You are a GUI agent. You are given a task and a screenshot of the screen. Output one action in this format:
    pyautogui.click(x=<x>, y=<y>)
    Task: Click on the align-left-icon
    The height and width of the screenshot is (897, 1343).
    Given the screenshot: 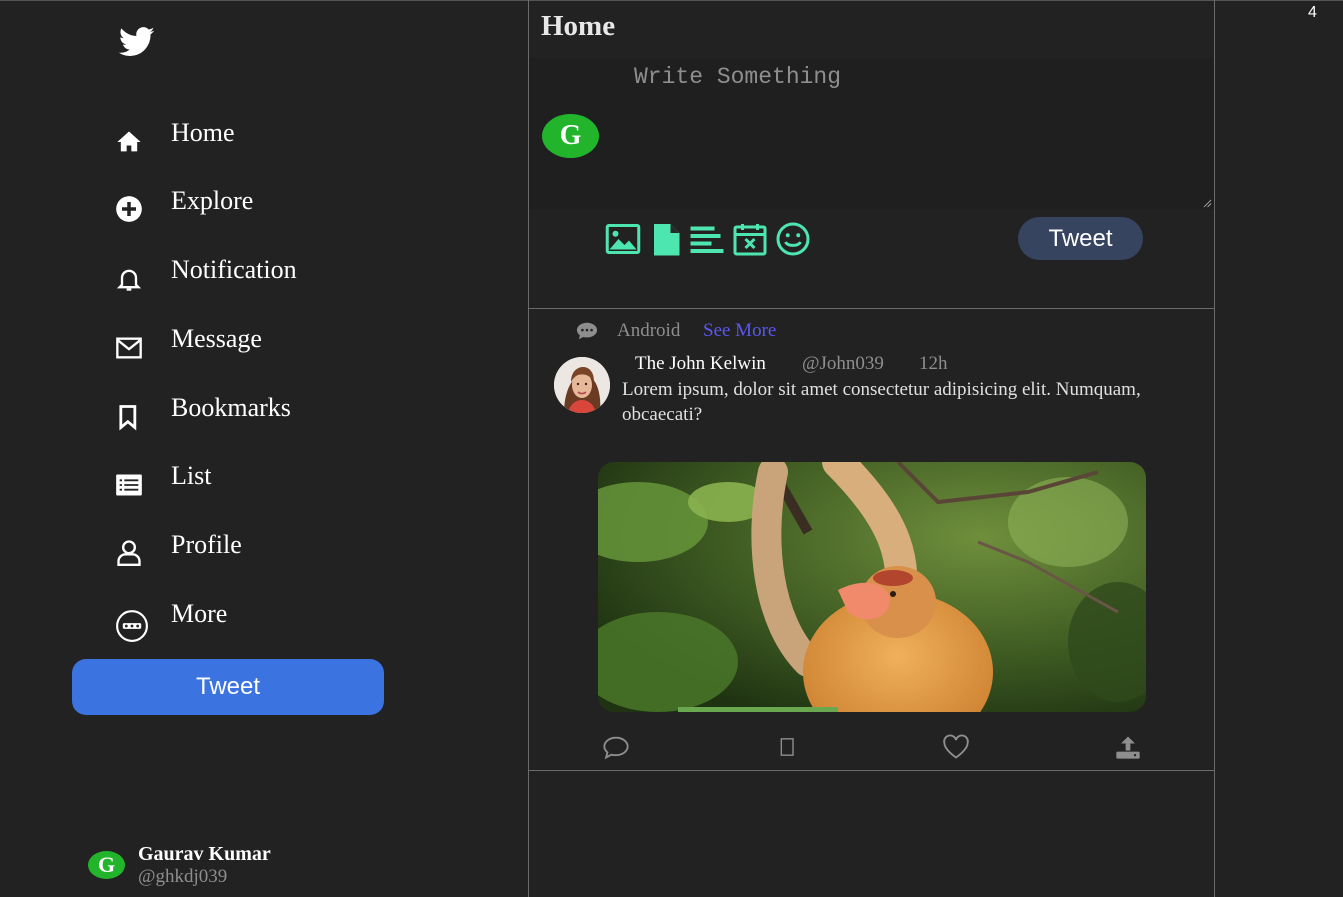 What is the action you would take?
    pyautogui.click(x=707, y=239)
    